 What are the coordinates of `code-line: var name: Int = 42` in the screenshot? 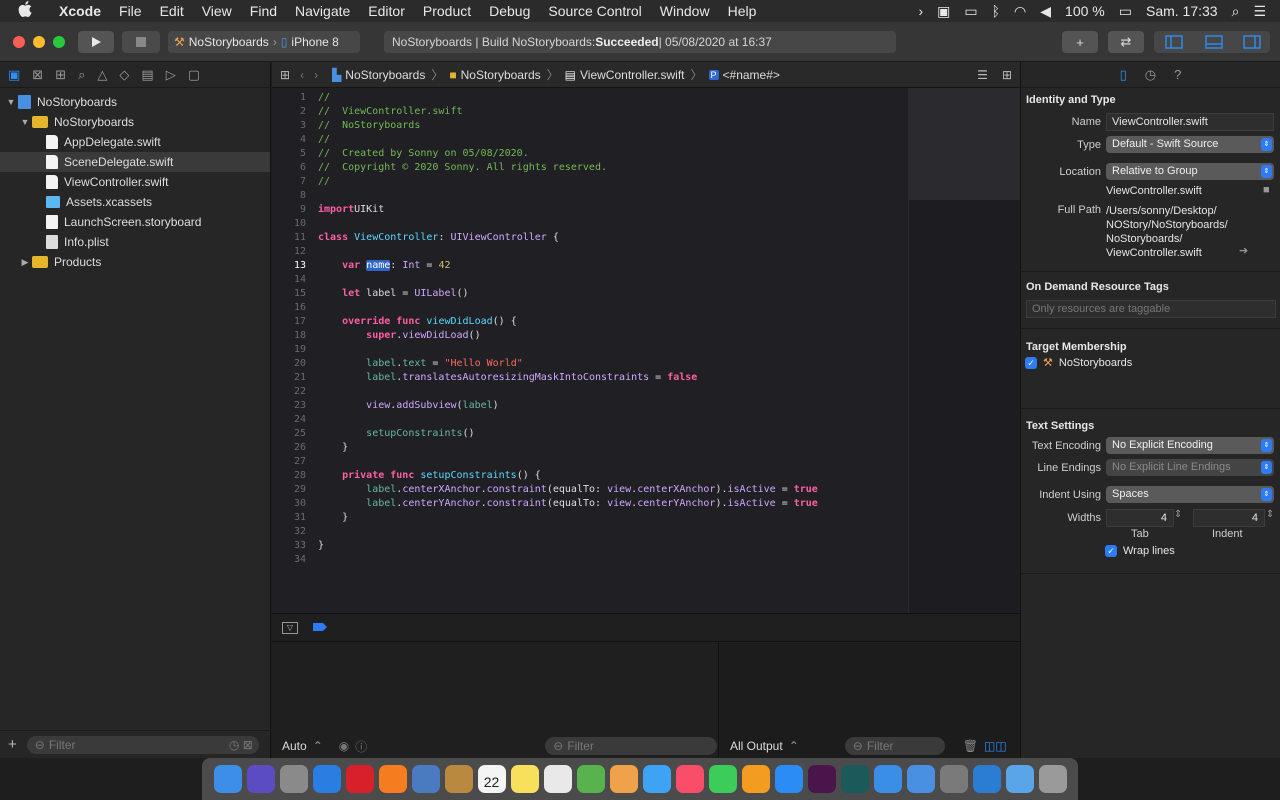 It's located at (384, 265).